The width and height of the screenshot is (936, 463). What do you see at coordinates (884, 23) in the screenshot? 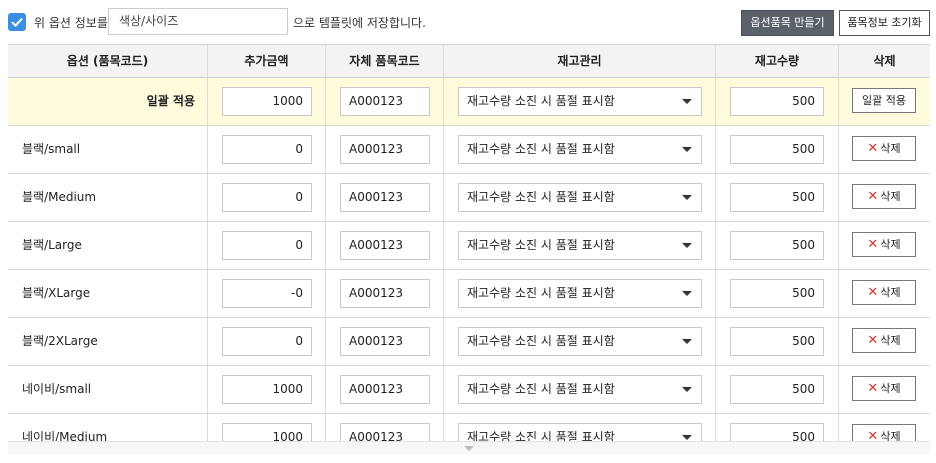
I see `reset-item-info-button: 품목정보 초기화` at bounding box center [884, 23].